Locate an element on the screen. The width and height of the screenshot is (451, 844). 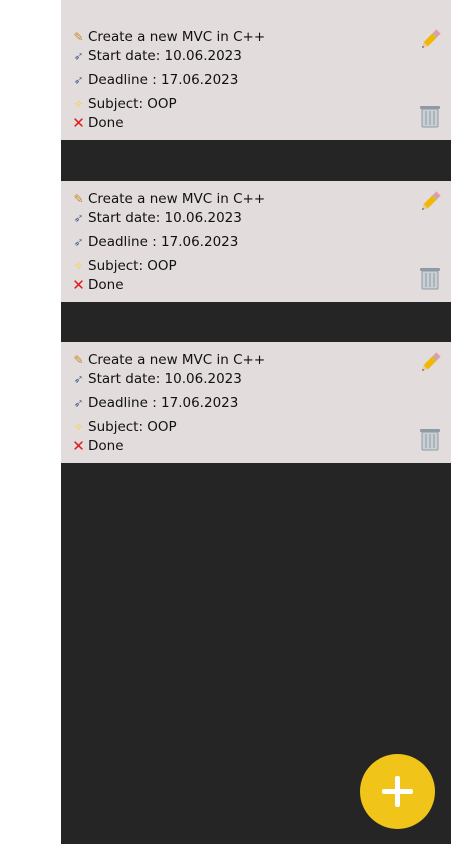
add-task-button is located at coordinates (397, 791).